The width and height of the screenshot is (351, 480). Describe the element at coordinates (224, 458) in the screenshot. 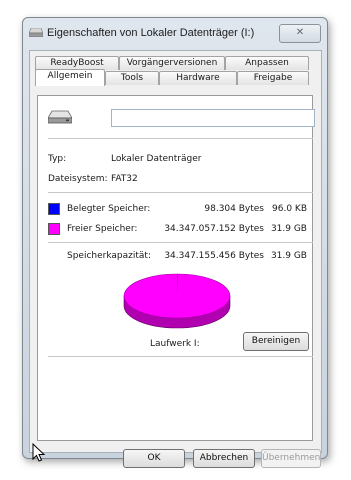

I see `cancel-button: Abbrechen` at that location.